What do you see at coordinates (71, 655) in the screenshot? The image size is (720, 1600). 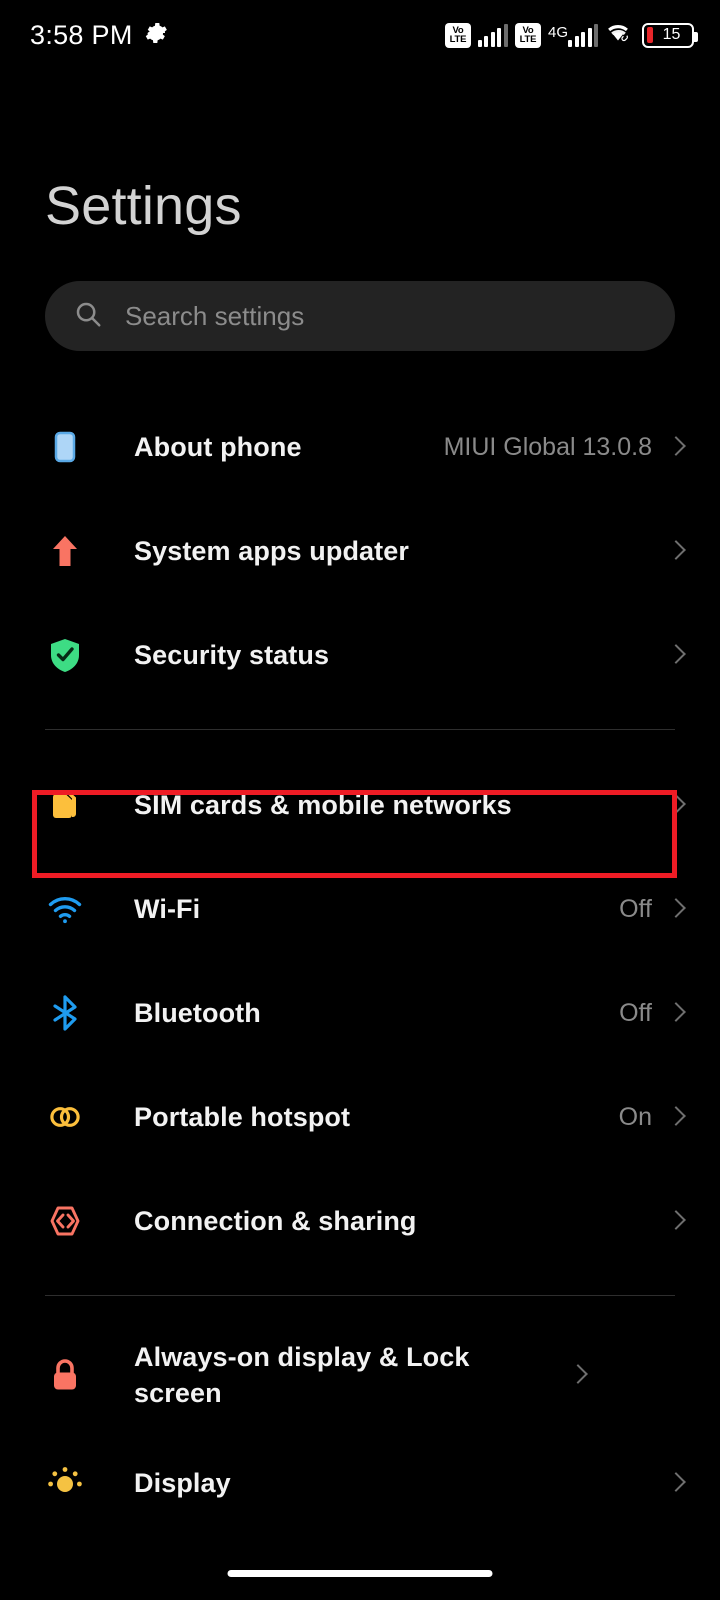 I see `shield-check-icon` at bounding box center [71, 655].